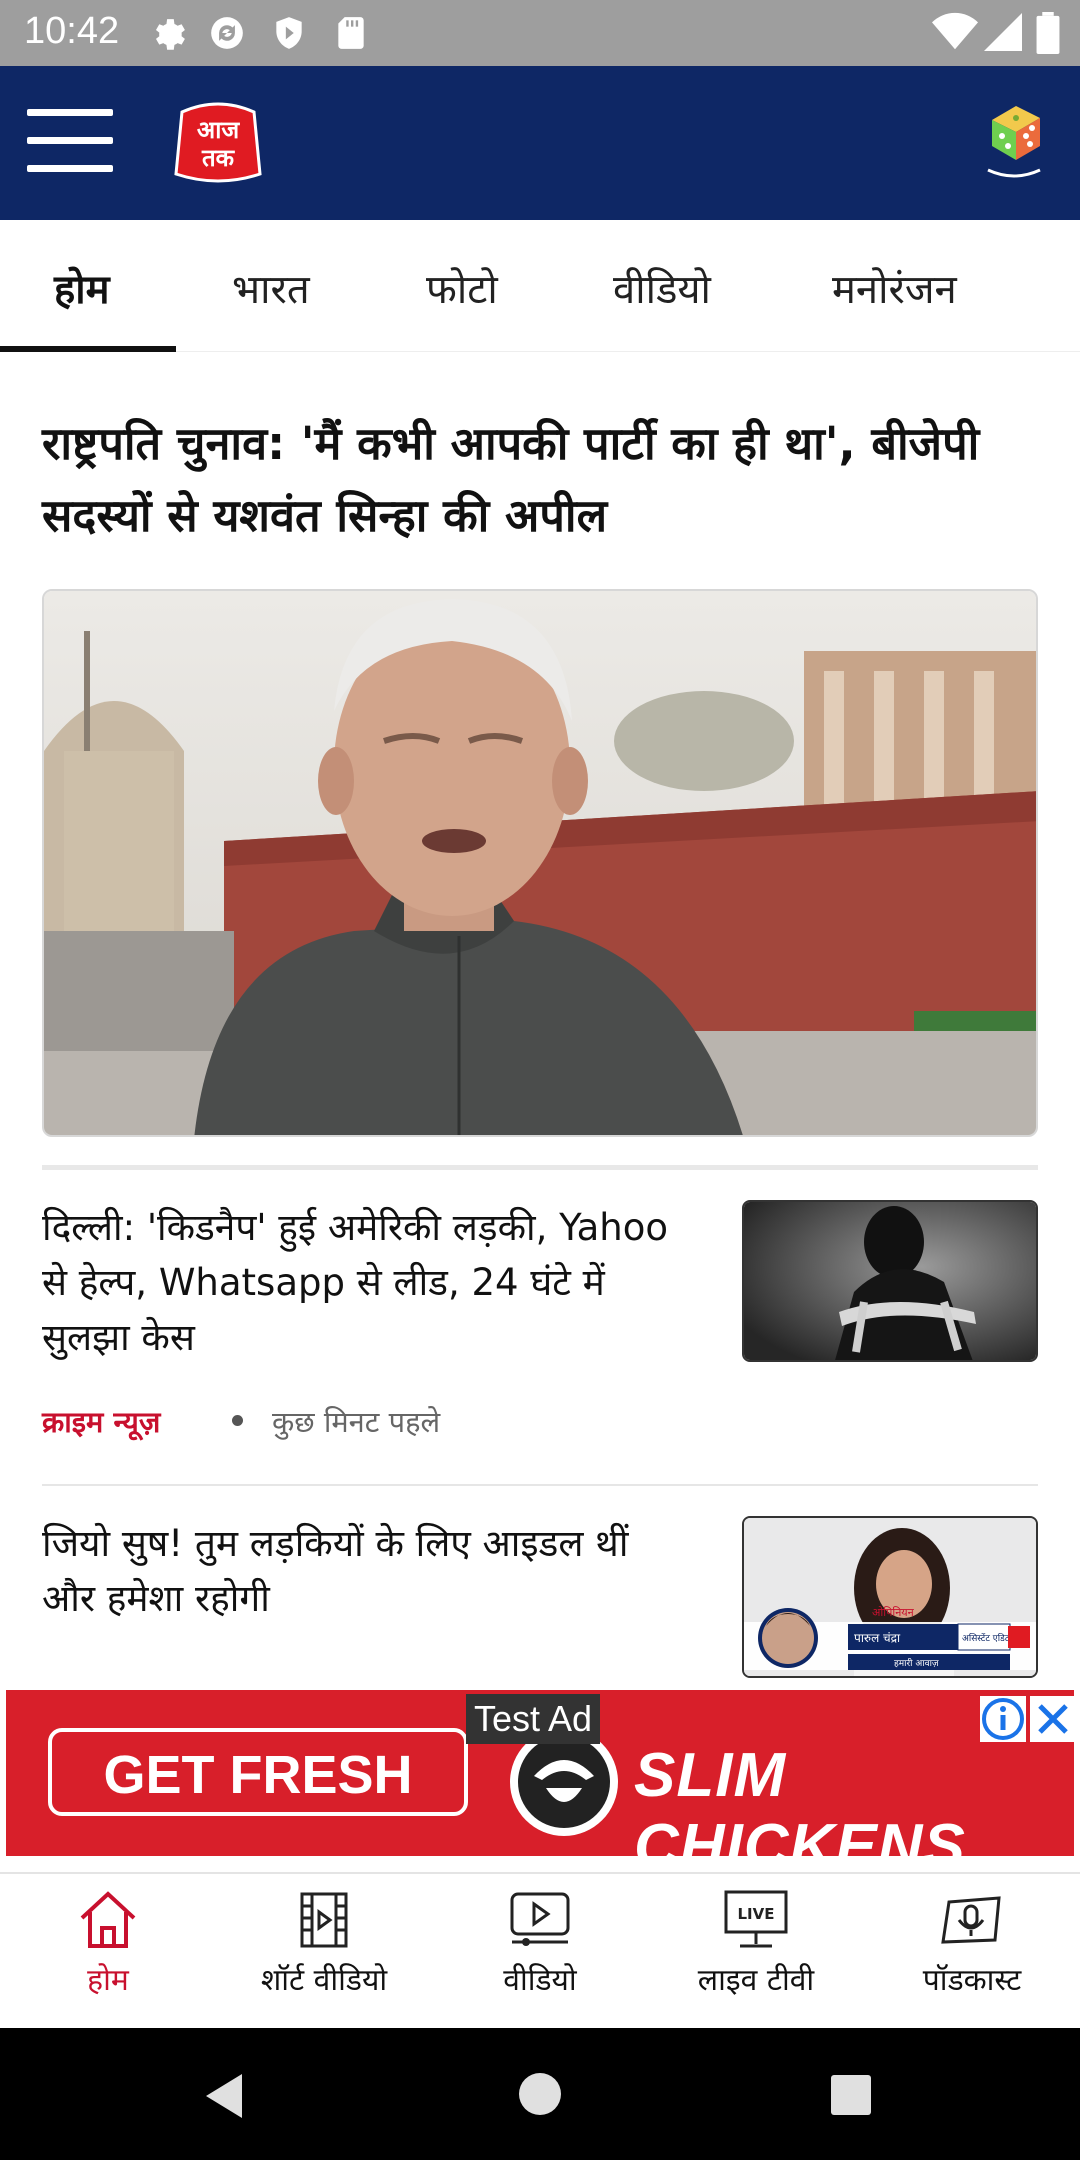  What do you see at coordinates (540, 33) in the screenshot?
I see `status-bar: 10:42` at bounding box center [540, 33].